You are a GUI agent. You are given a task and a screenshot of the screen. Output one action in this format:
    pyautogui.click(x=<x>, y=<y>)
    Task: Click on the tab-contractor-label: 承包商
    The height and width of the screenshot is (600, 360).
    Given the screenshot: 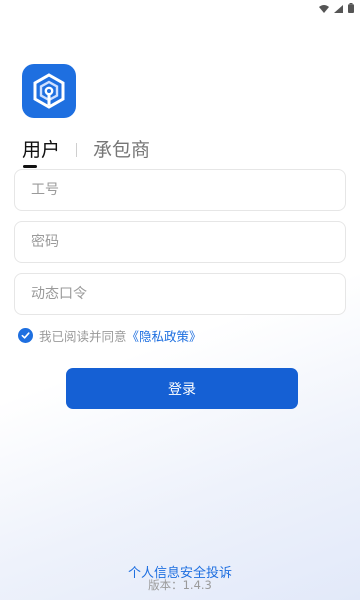 What is the action you would take?
    pyautogui.click(x=122, y=150)
    